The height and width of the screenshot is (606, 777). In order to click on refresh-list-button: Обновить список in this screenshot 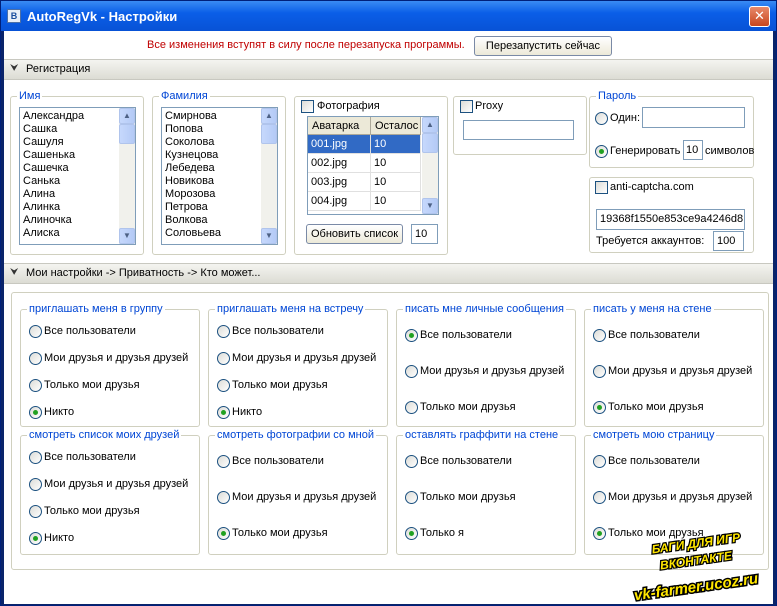, I will do `click(354, 234)`.